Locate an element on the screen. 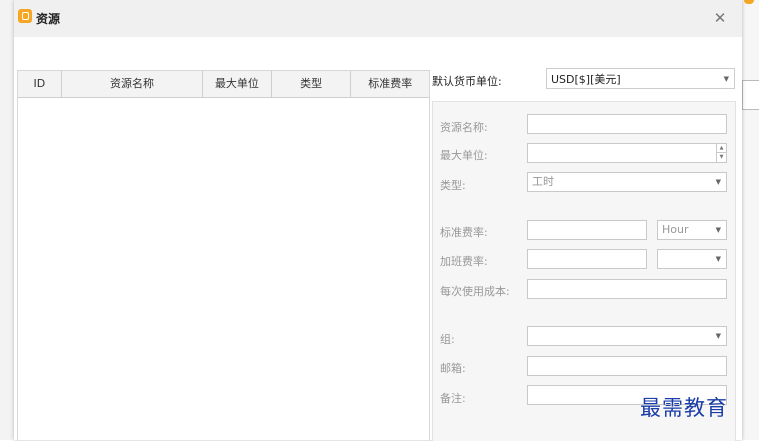  watermark: 最需教育 is located at coordinates (684, 408).